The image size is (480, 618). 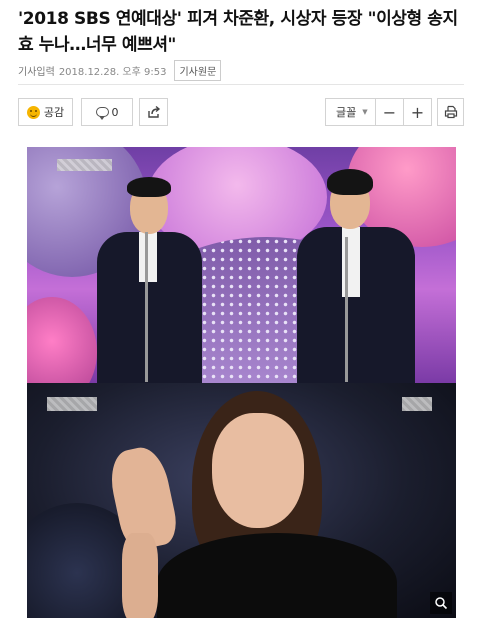 I want to click on like-button: 공감, so click(x=45, y=112).